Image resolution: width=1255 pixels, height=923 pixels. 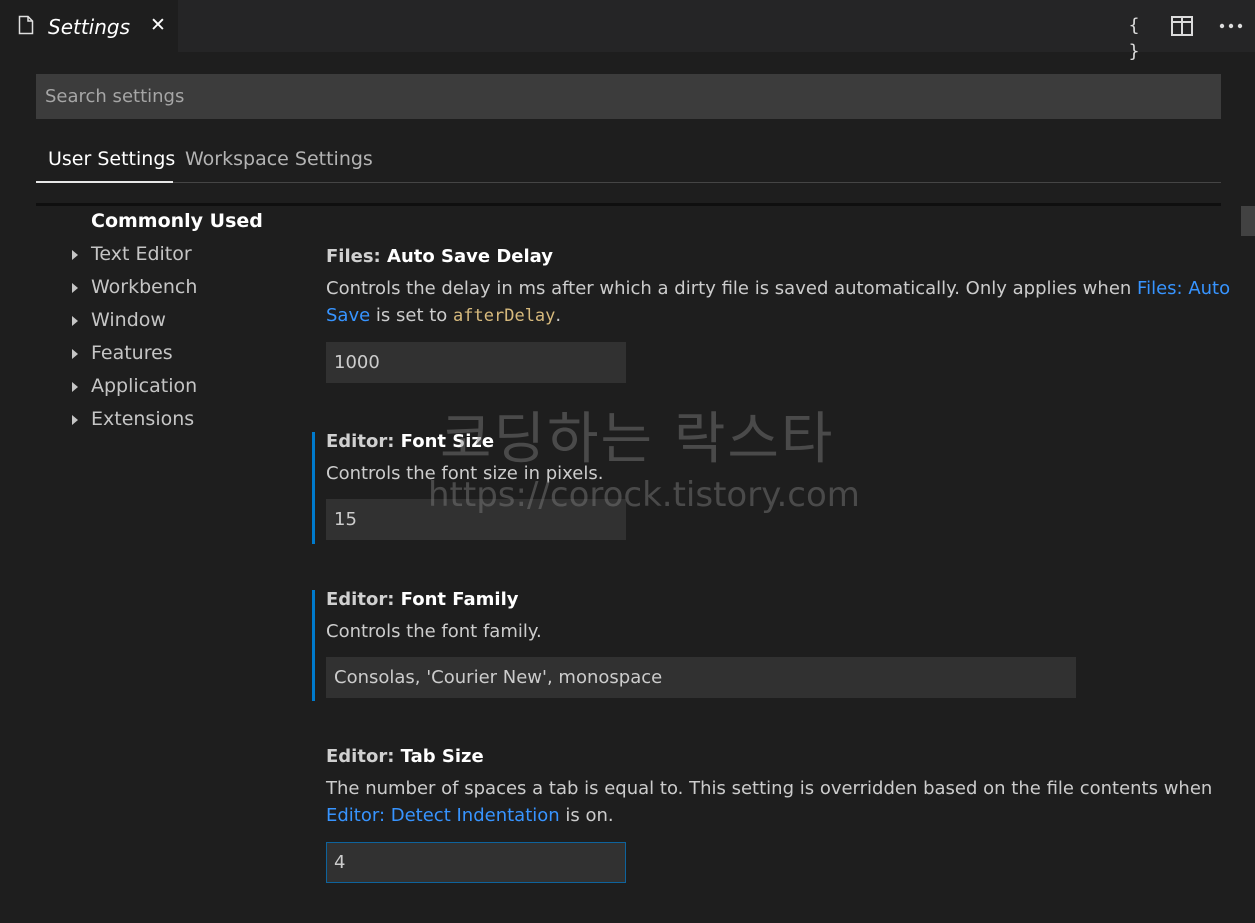 I want to click on more-actions-icon, so click(x=1231, y=26).